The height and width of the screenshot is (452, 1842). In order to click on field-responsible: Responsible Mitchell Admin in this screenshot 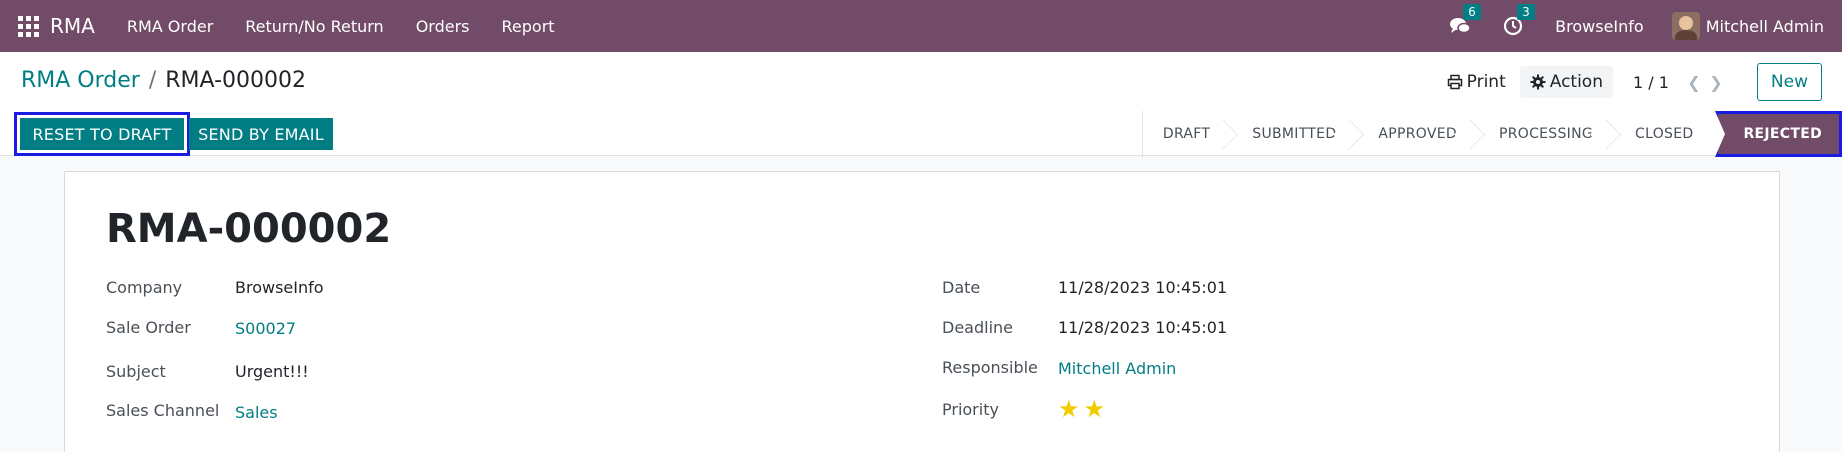, I will do `click(1059, 368)`.